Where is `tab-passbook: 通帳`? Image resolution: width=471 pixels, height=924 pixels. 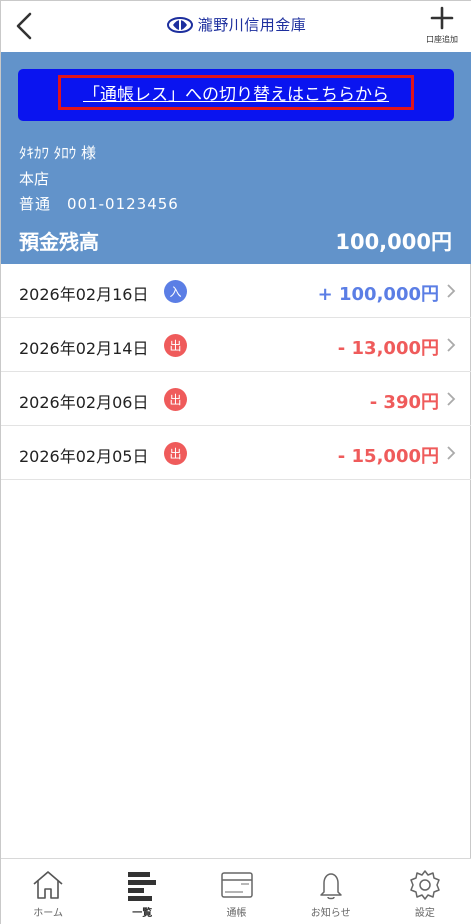 tab-passbook: 通帳 is located at coordinates (236, 891).